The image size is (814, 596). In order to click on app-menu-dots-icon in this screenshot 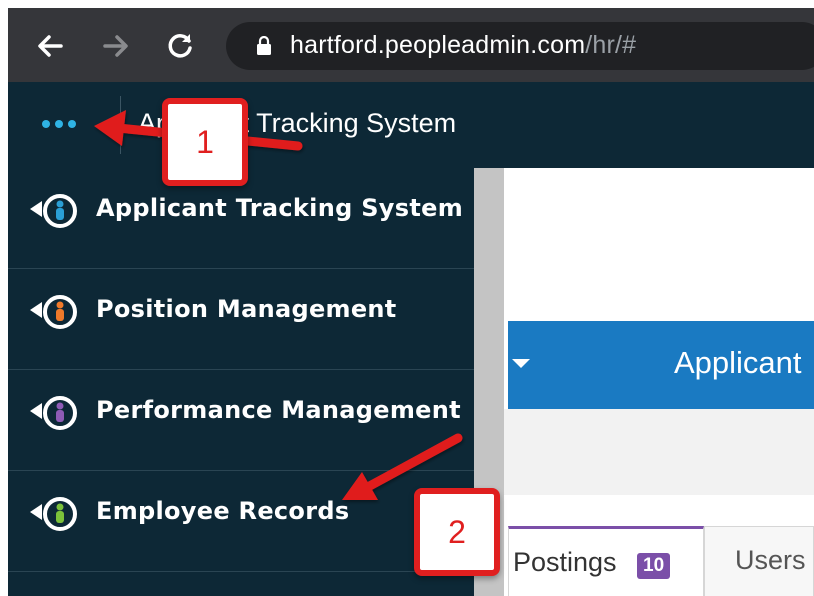, I will do `click(59, 124)`.